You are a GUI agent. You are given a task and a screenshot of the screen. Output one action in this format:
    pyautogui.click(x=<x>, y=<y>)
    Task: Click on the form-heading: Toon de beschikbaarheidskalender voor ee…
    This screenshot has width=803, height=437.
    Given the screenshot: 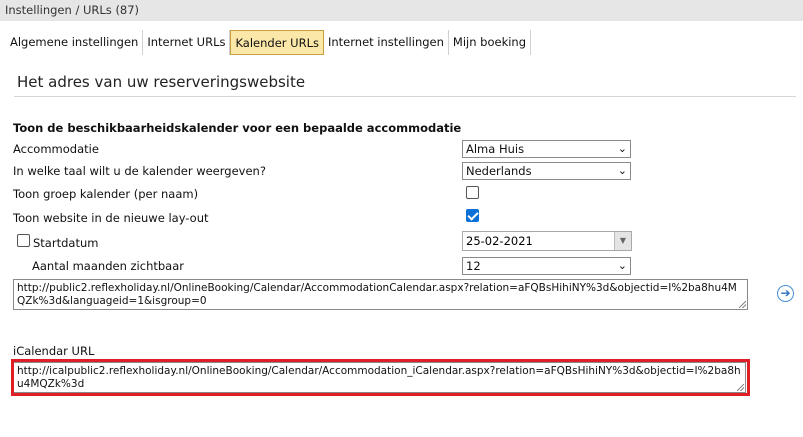 What is the action you would take?
    pyautogui.click(x=237, y=128)
    